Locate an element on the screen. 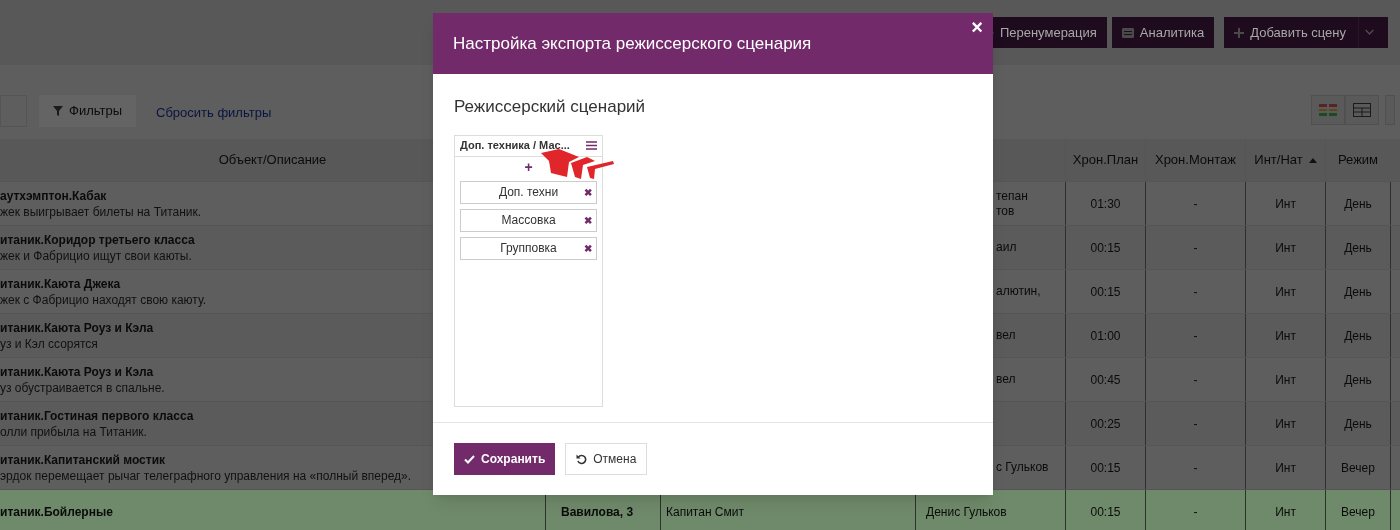  plan-time-cell-text: 01:30 is located at coordinates (1105, 204).